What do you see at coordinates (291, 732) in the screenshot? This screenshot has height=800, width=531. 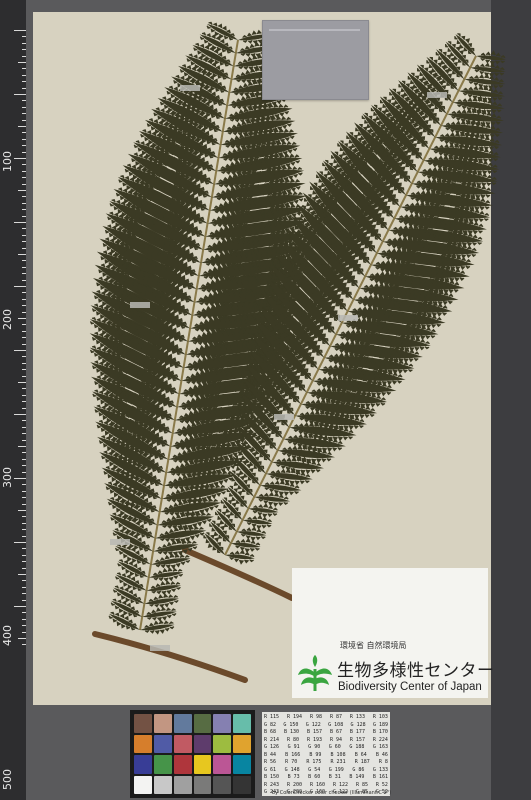 I see `calibration-cell: B 130` at bounding box center [291, 732].